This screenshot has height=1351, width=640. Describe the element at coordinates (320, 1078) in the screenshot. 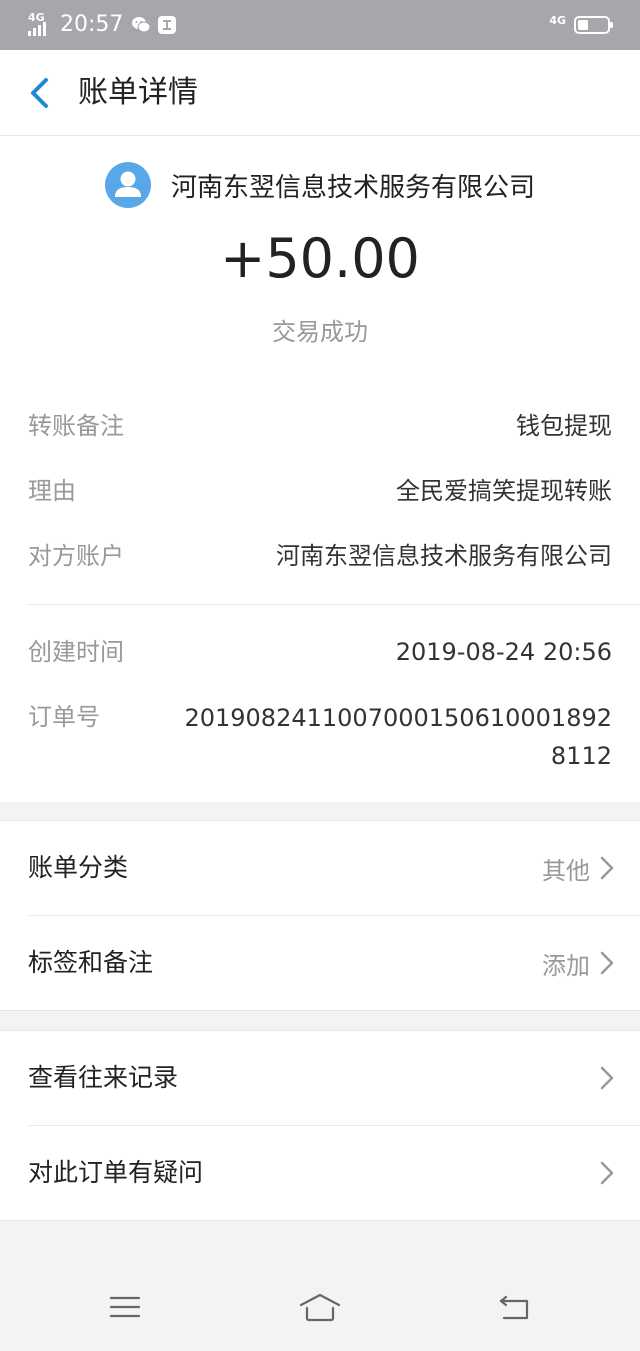

I see `view-history-item: 查看往来记录` at that location.